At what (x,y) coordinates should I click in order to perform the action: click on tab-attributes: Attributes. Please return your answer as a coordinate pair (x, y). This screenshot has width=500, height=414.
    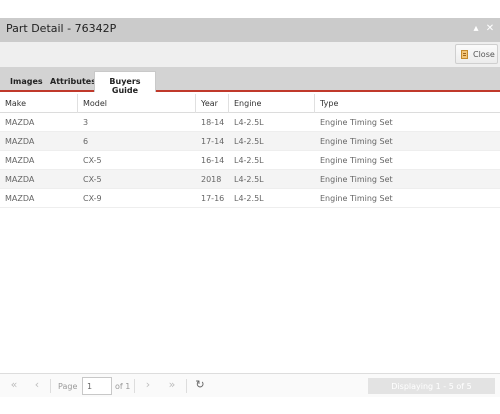
    Looking at the image, I should click on (73, 82).